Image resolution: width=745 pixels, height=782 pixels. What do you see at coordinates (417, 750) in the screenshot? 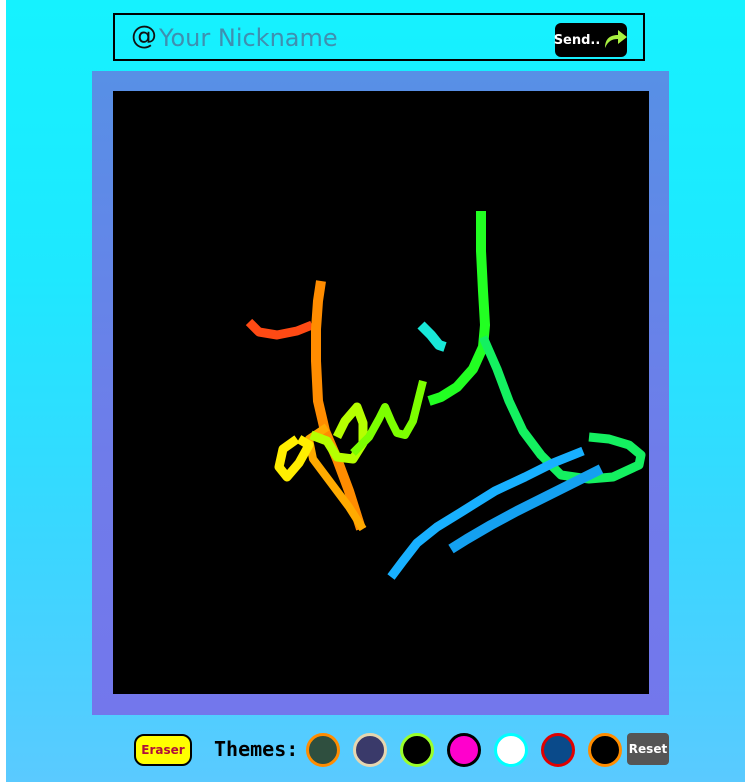
I see `theme-swatch-black-lime` at bounding box center [417, 750].